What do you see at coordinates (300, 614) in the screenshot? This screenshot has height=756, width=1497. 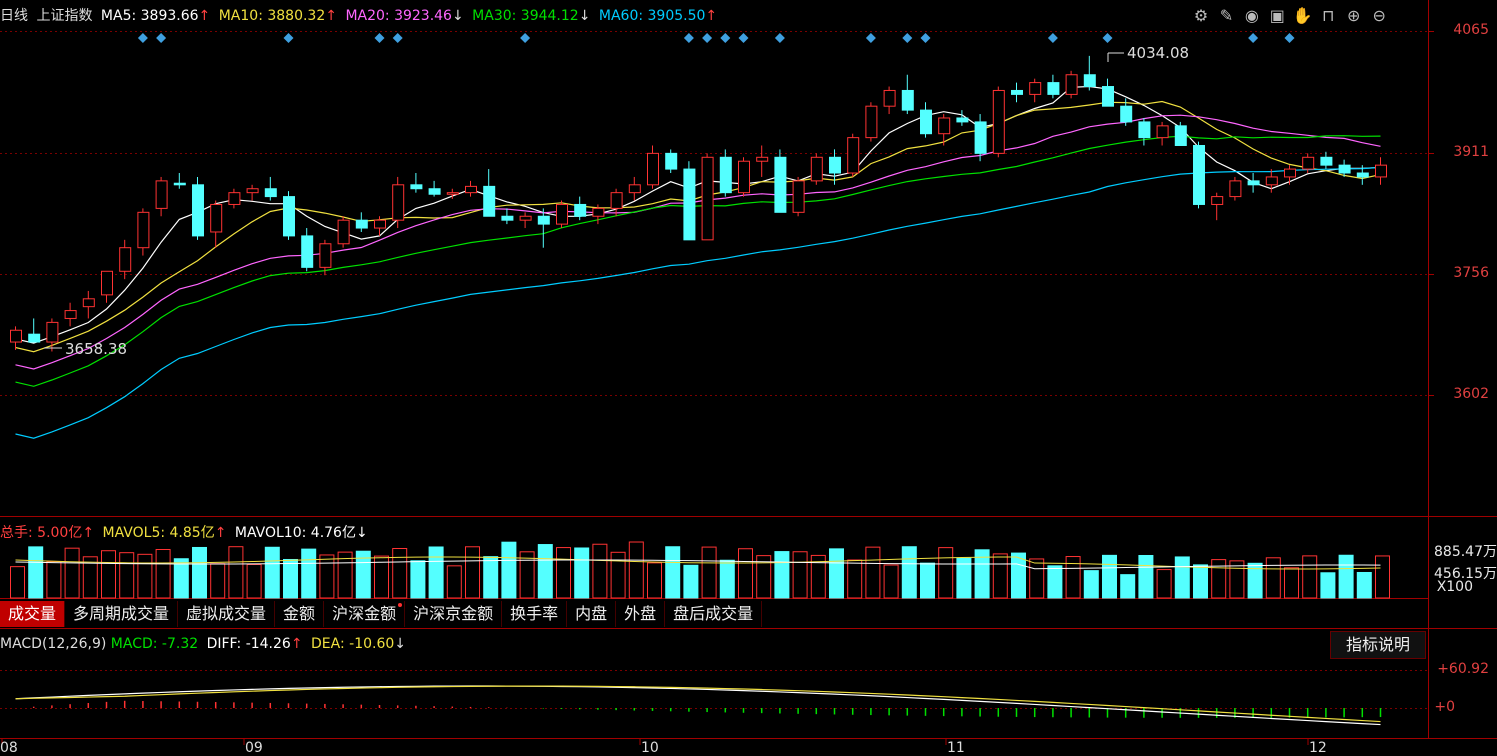 I see `tab-3: 金额` at bounding box center [300, 614].